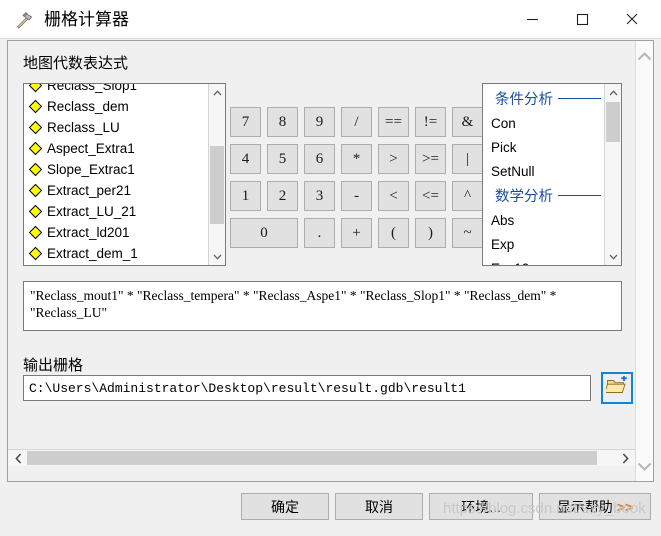  I want to click on tool-group-header-label: 条件分析, so click(524, 100).